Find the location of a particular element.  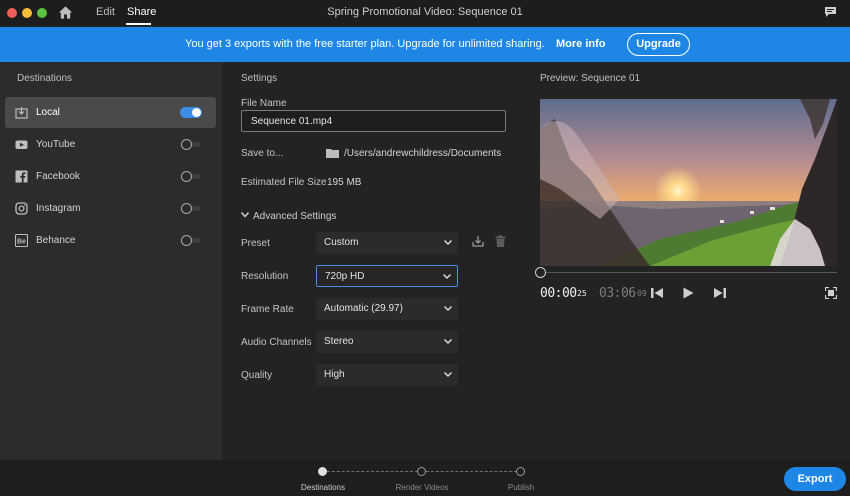

destination-label: Local is located at coordinates (48, 112).